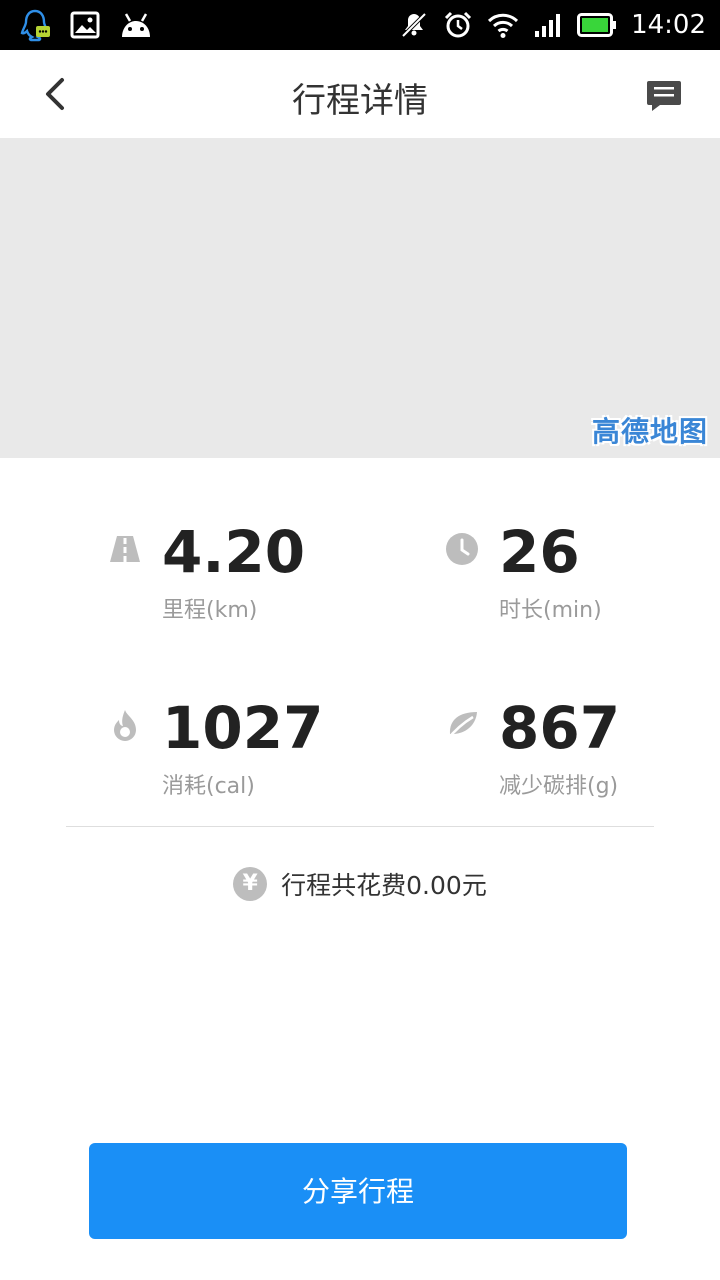 This screenshot has height=1280, width=720. I want to click on status-bar: 14:02, so click(360, 25).